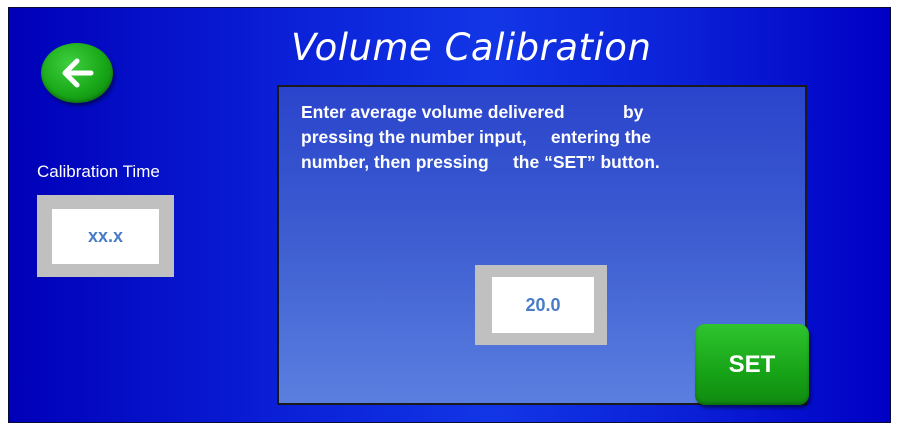  I want to click on calibration-time-value: xx.x, so click(105, 236).